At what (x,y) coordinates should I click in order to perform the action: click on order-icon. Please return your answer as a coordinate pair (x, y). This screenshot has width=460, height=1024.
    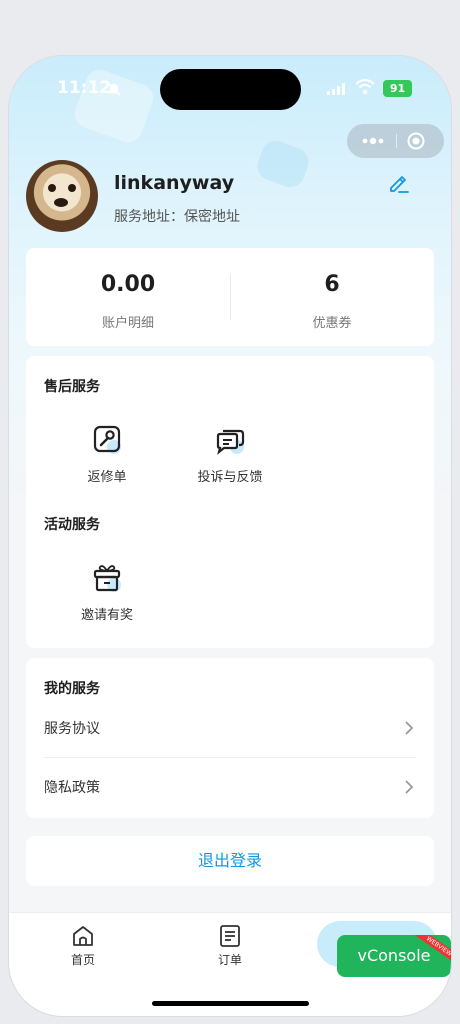
    Looking at the image, I should click on (230, 936).